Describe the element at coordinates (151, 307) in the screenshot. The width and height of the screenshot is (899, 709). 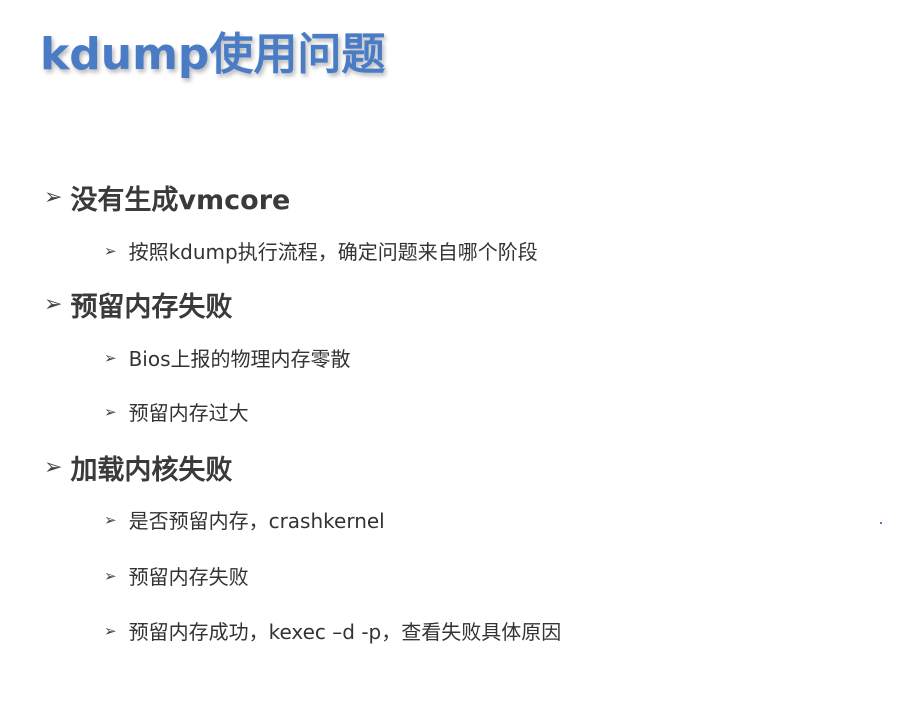
I see `heading-text: 预留内存失败` at that location.